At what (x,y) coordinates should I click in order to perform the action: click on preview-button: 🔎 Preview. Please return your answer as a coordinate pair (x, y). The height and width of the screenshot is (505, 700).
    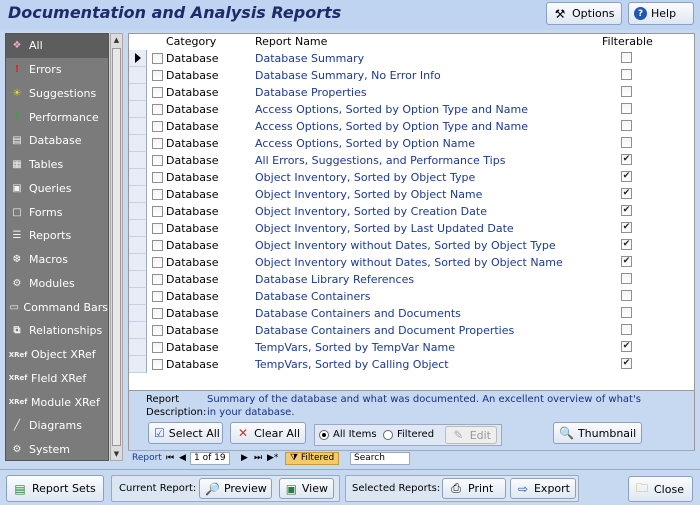
    Looking at the image, I should click on (235, 488).